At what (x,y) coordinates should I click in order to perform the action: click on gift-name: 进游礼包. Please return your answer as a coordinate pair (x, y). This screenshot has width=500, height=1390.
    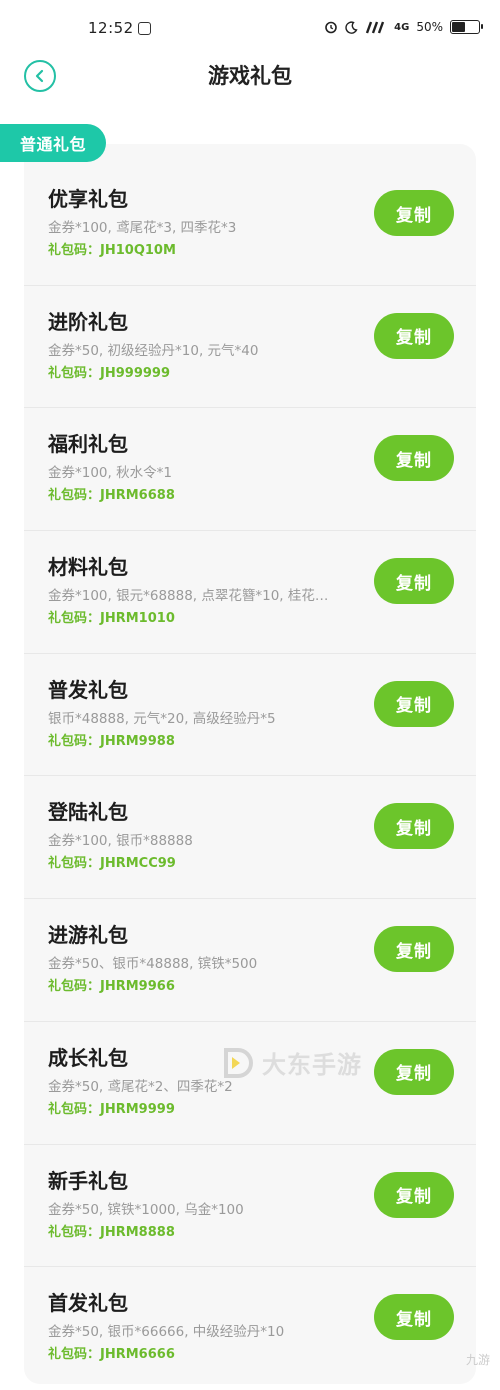
    Looking at the image, I should click on (88, 935).